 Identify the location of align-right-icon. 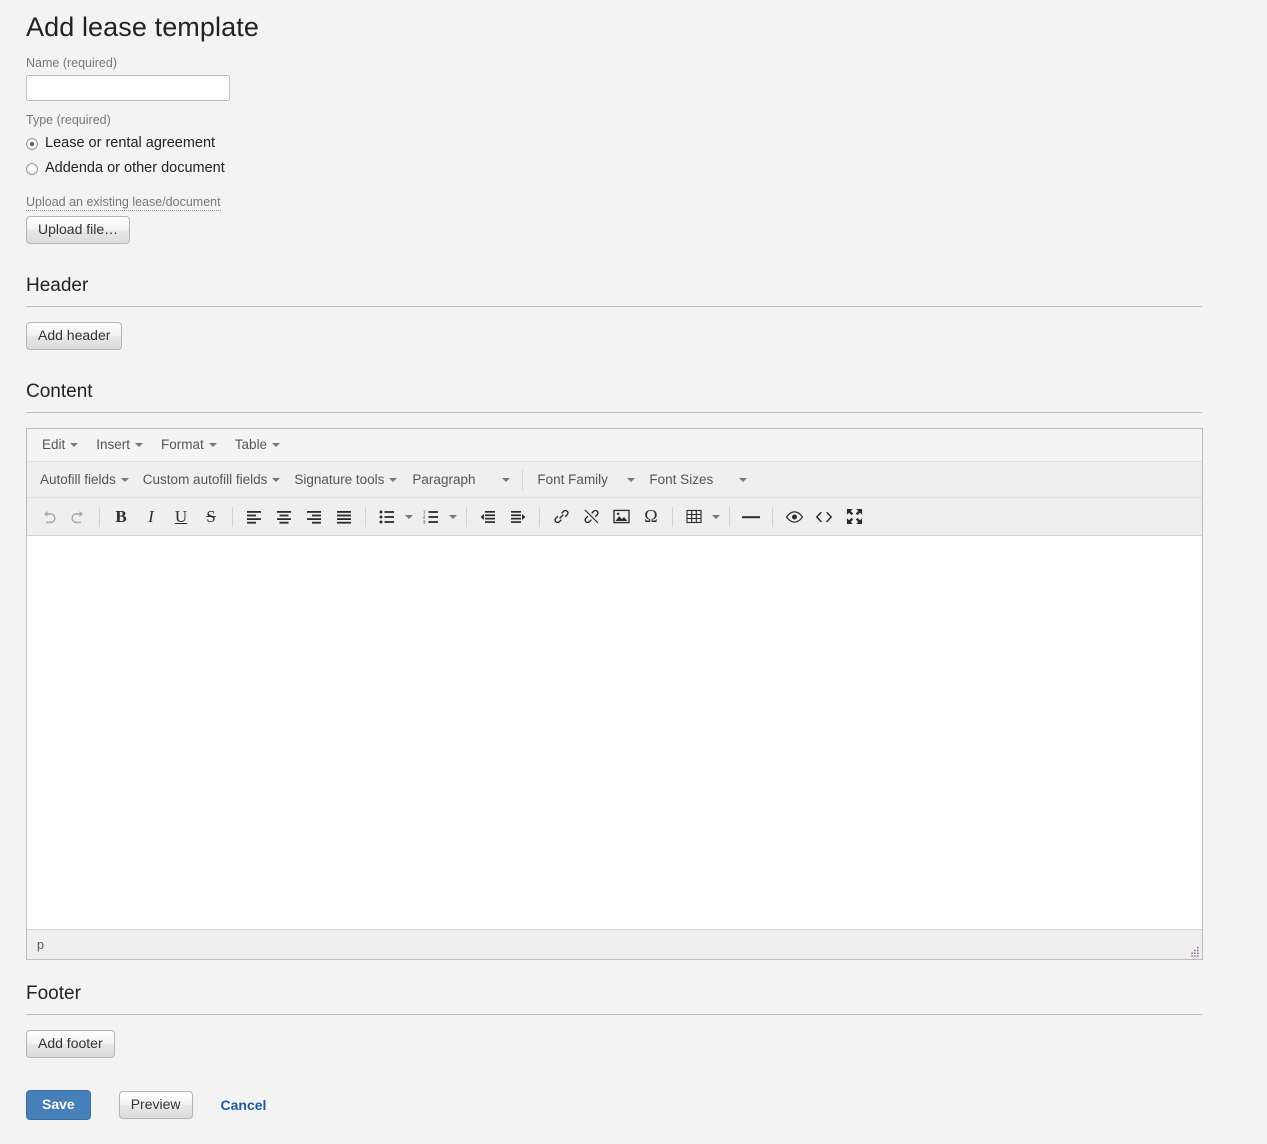
(314, 517).